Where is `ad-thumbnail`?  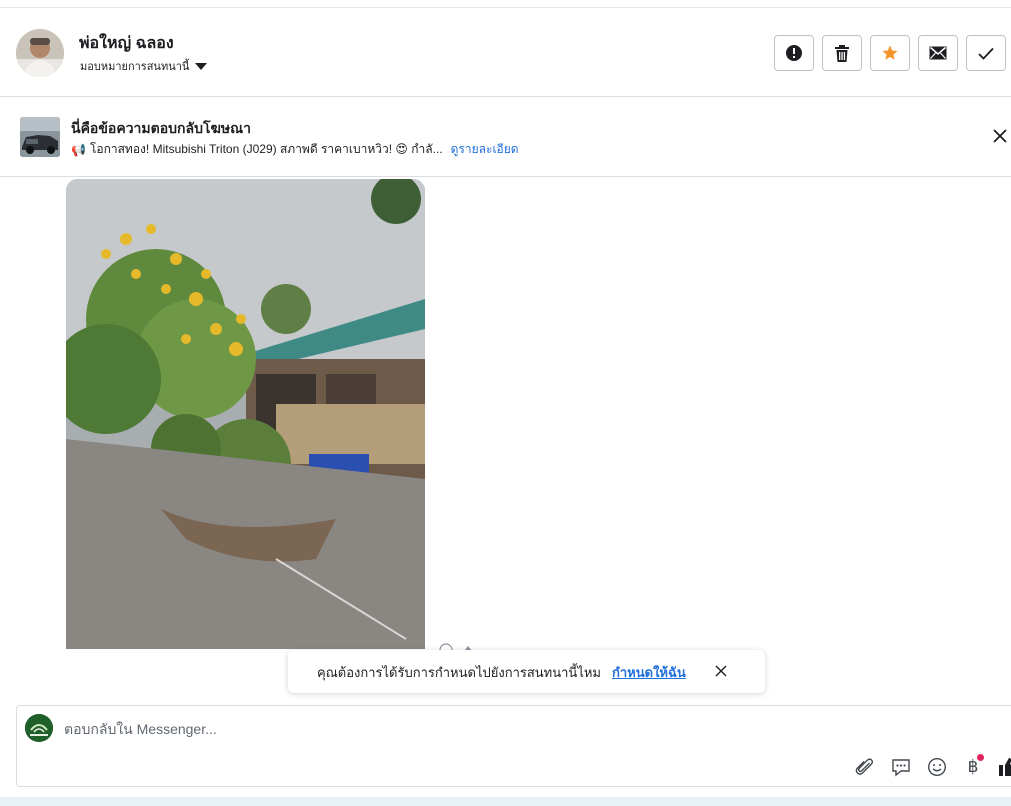 ad-thumbnail is located at coordinates (40, 137).